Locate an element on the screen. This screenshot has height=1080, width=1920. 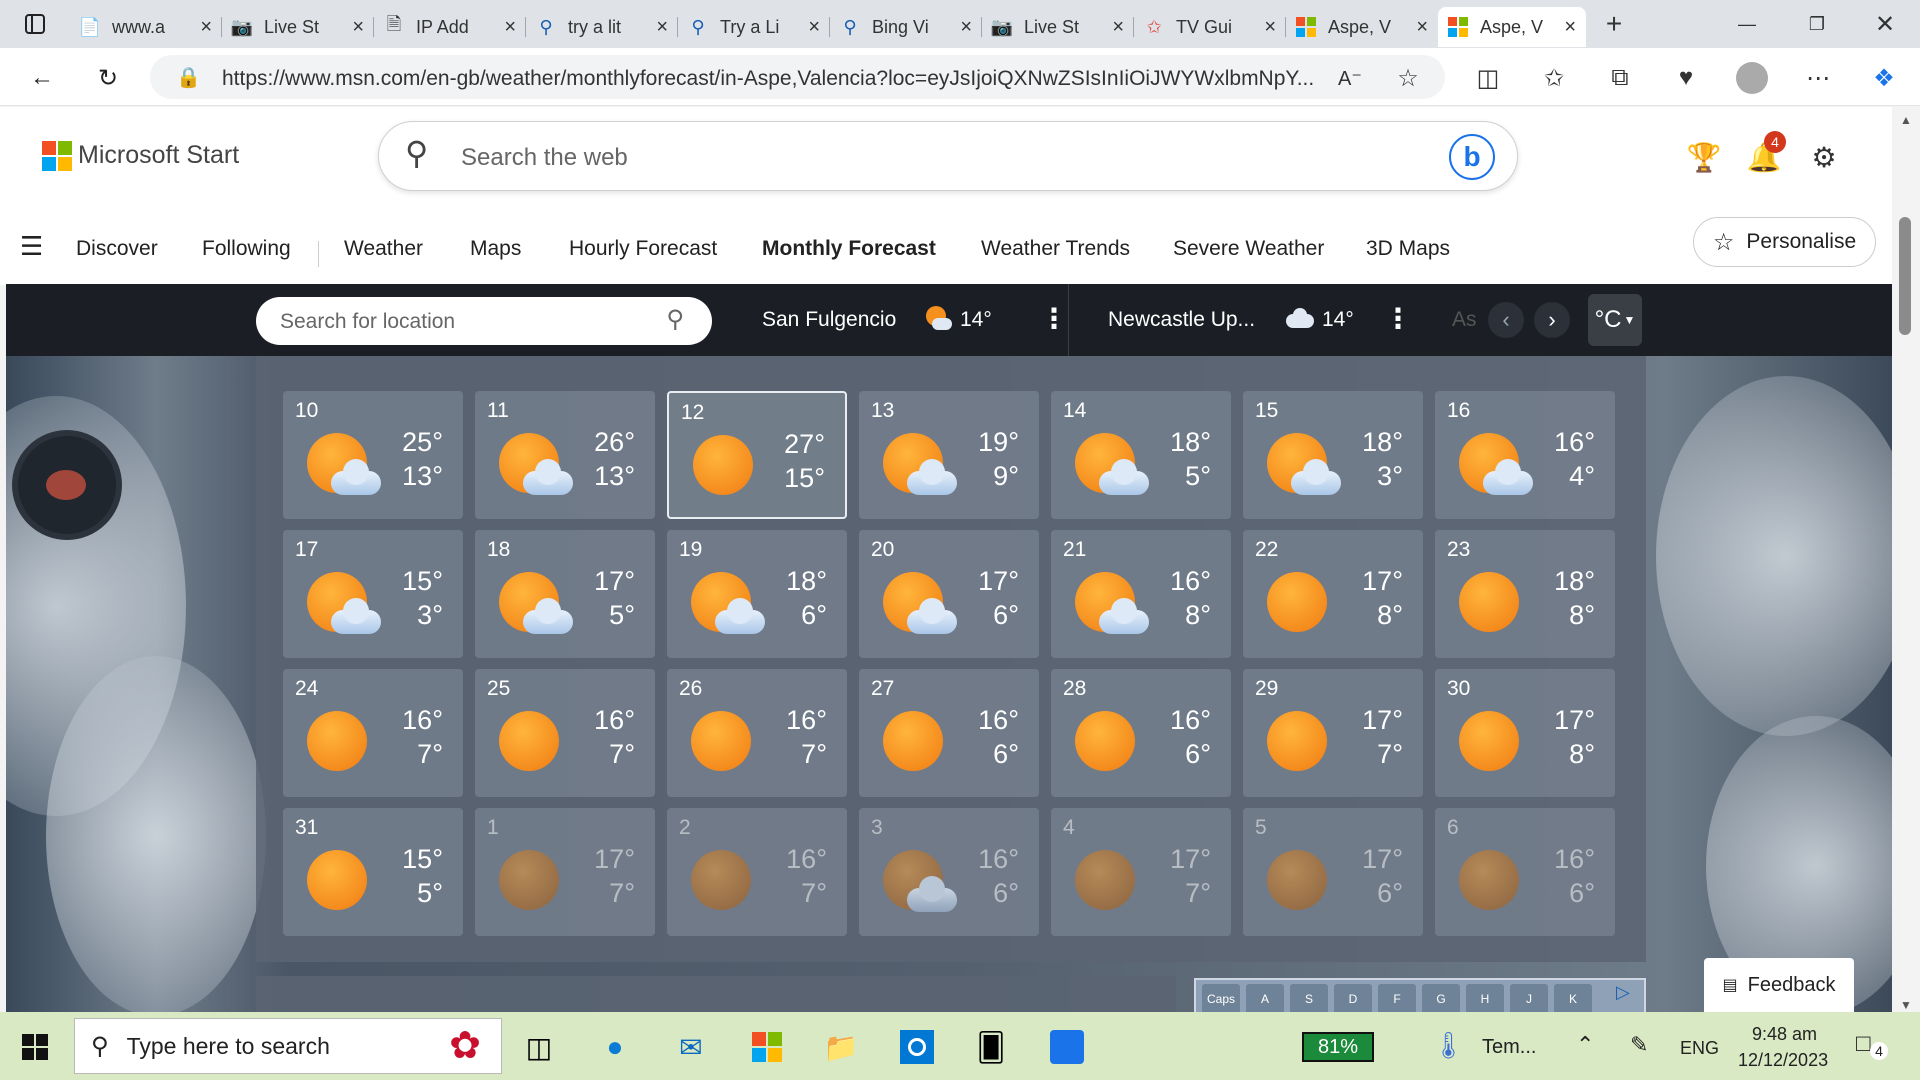
battery-indicator: 81% is located at coordinates (1338, 1047).